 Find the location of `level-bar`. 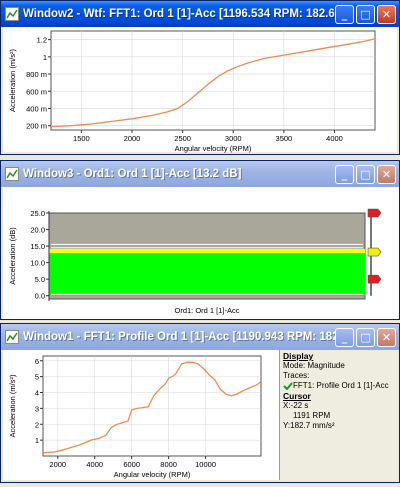

level-bar is located at coordinates (207, 274).